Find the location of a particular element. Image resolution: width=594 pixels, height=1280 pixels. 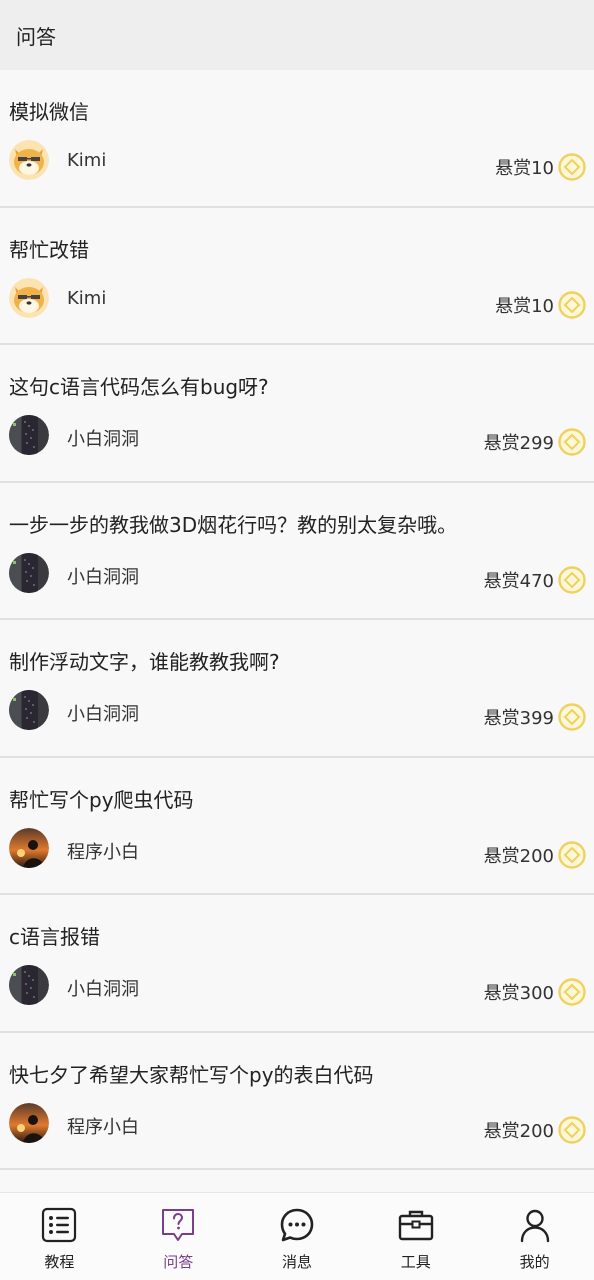

list-item: 帮忙改错 Kimi 悬赏10 is located at coordinates (297, 276).